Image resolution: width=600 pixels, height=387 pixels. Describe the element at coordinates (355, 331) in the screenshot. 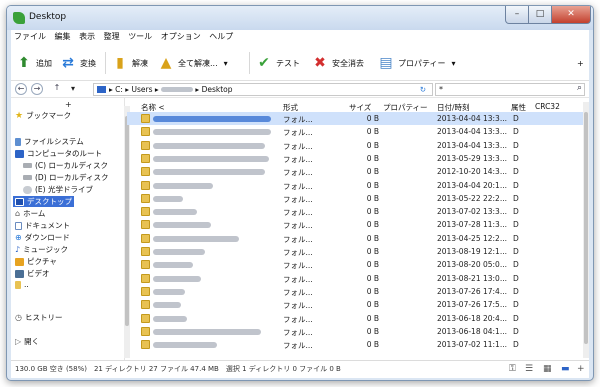

I see `table-row: フォル... 0 B 2013-06-18 04:1... D` at that location.